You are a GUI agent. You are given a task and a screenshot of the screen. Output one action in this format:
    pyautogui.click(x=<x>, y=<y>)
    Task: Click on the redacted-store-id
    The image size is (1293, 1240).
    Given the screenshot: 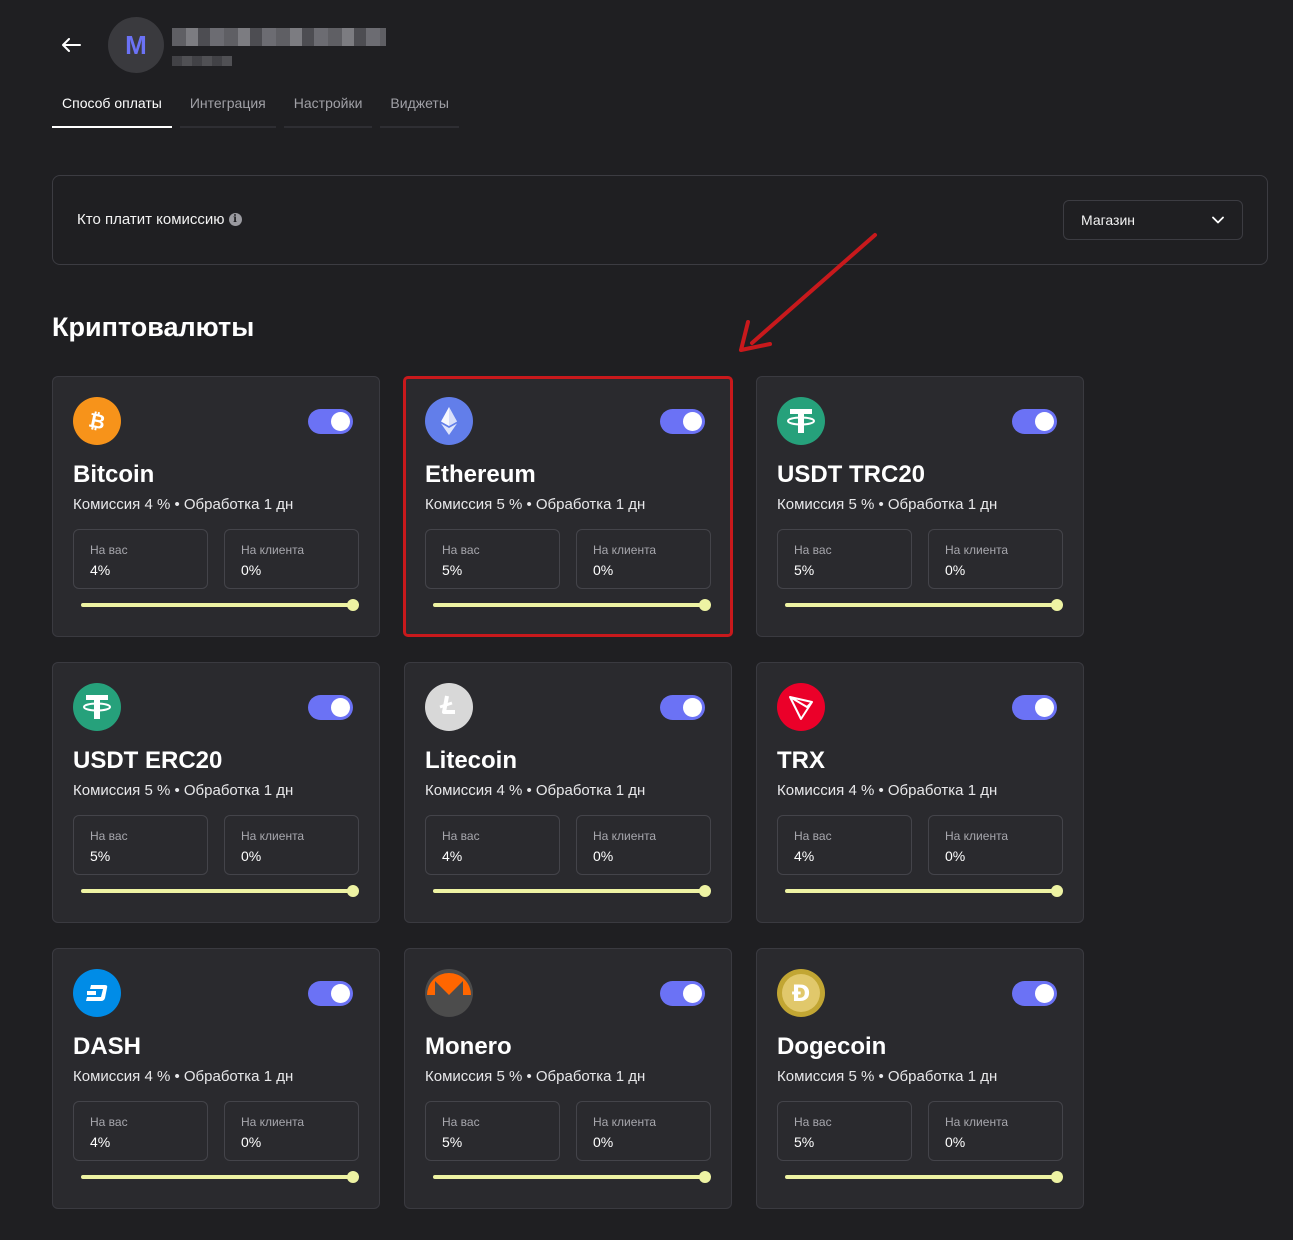 What is the action you would take?
    pyautogui.click(x=202, y=61)
    